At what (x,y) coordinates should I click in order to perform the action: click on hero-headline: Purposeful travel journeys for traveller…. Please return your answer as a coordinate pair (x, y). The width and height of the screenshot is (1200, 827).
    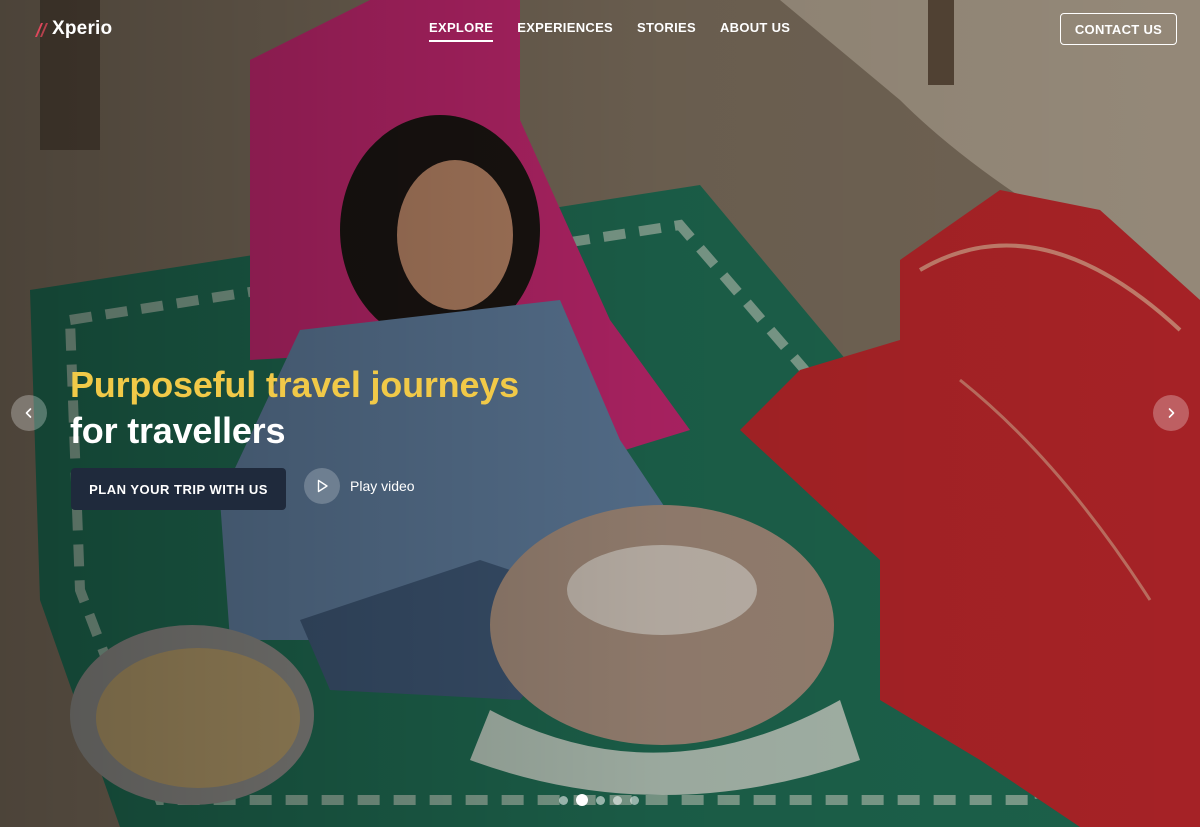
    Looking at the image, I should click on (294, 408).